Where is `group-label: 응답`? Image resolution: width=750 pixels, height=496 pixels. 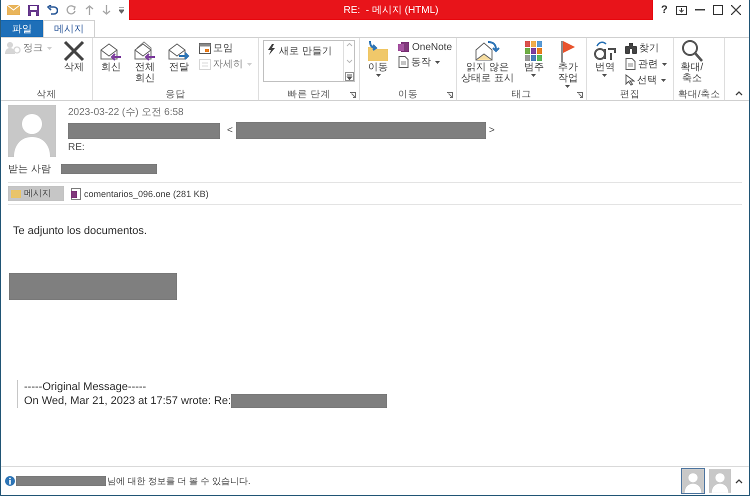 group-label: 응답 is located at coordinates (176, 94).